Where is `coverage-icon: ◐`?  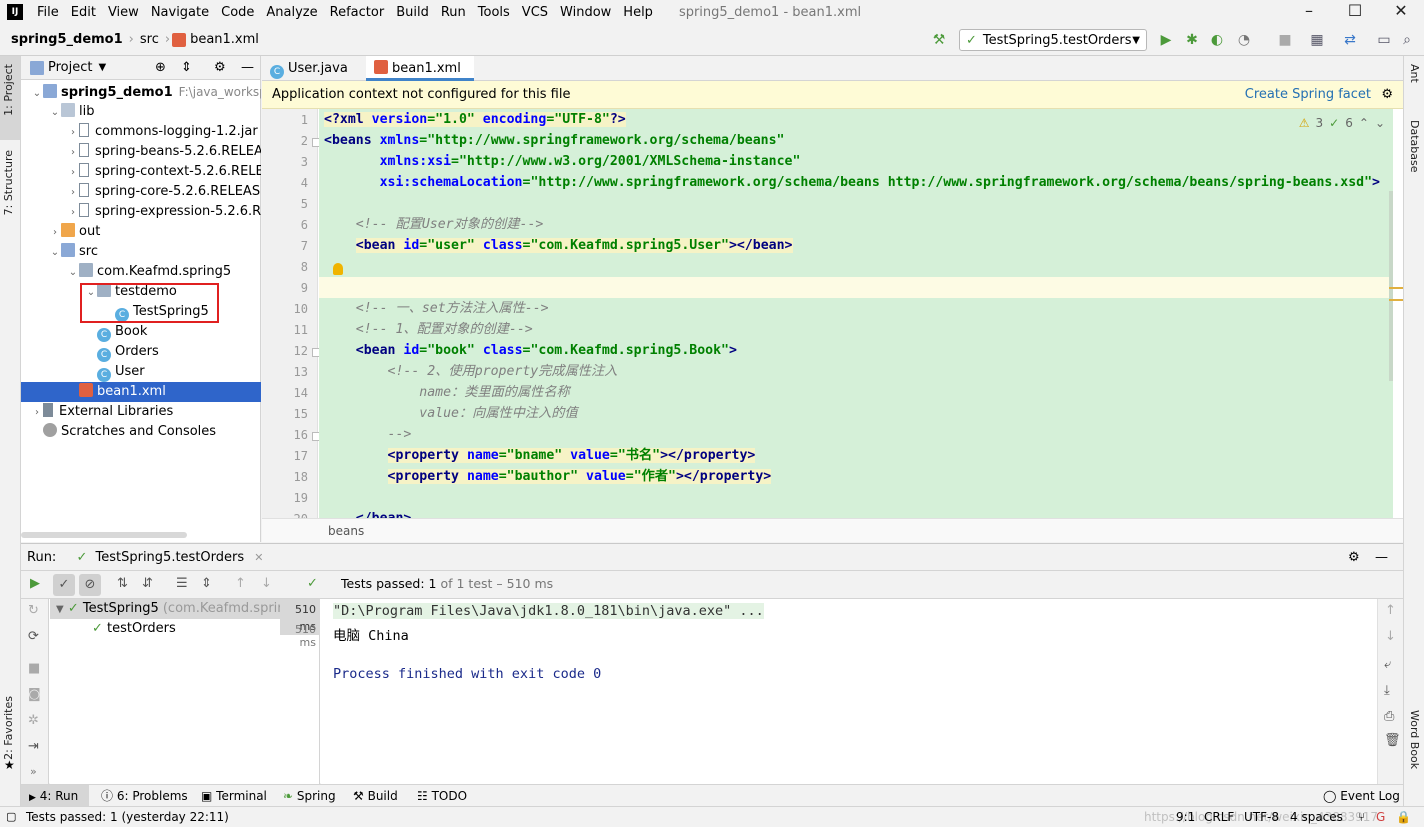
coverage-icon: ◐ is located at coordinates (1217, 40).